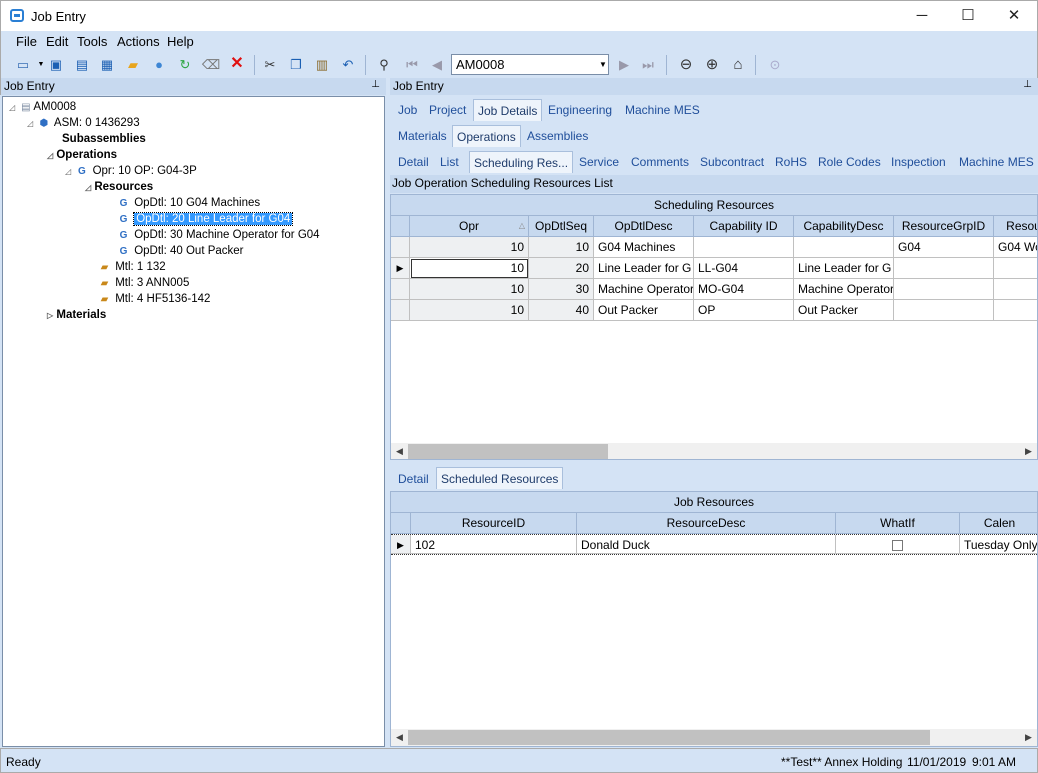 This screenshot has width=1038, height=773. I want to click on tree-node-opdtl: G OpDtl: 40 Out Packer, so click(180, 251).